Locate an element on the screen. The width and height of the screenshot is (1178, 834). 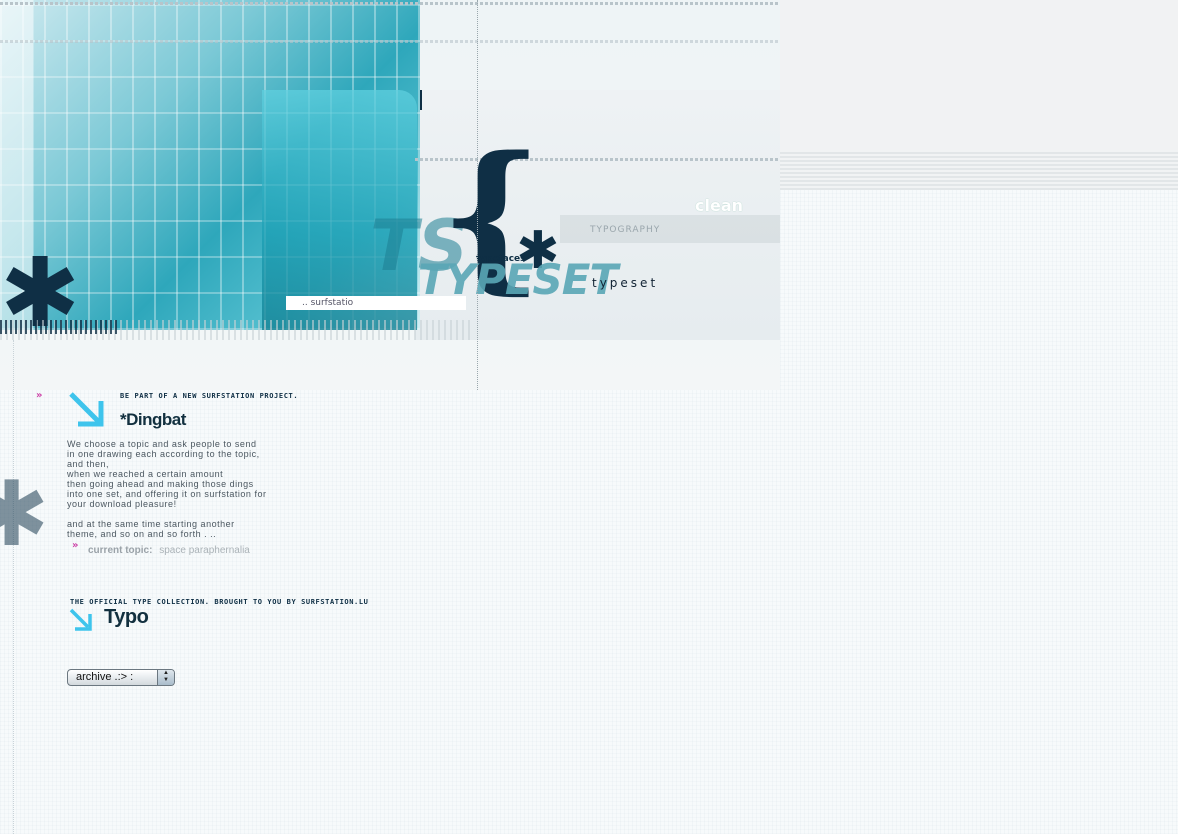
select-arrows-icon: ▲ ▼ is located at coordinates (165, 677).